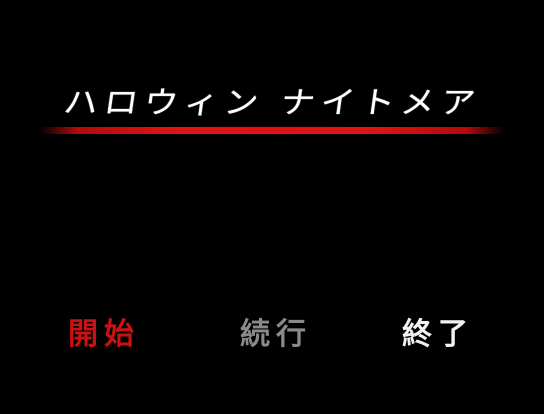 This screenshot has height=414, width=544. Describe the element at coordinates (438, 335) in the screenshot. I see `menu-quit-button: 終了` at that location.